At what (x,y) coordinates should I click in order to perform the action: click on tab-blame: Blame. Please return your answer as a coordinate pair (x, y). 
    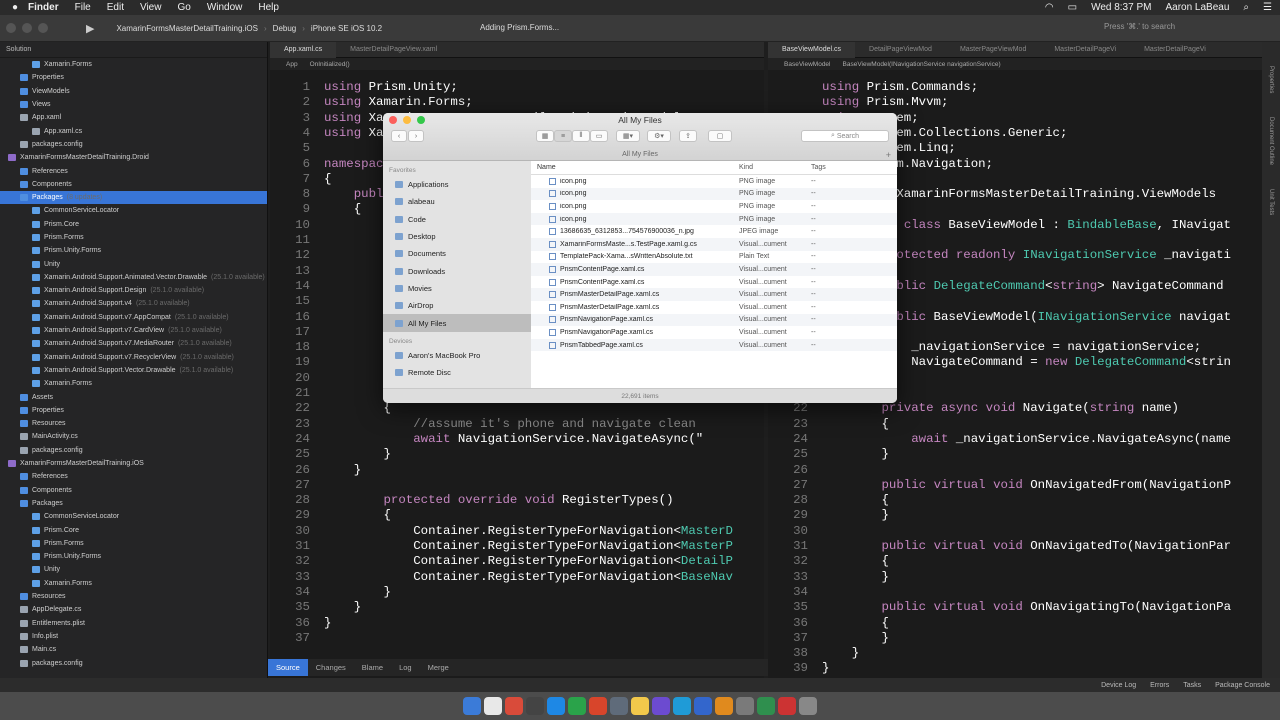
    Looking at the image, I should click on (372, 667).